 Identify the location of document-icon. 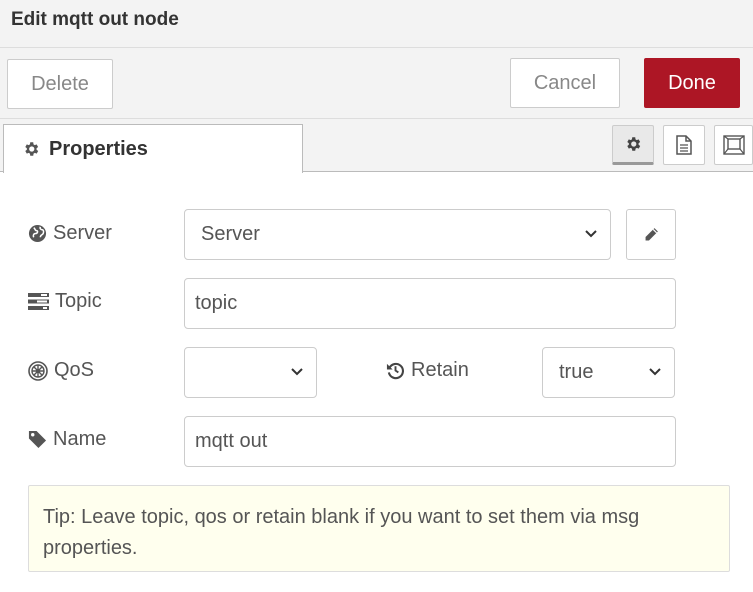
(684, 145).